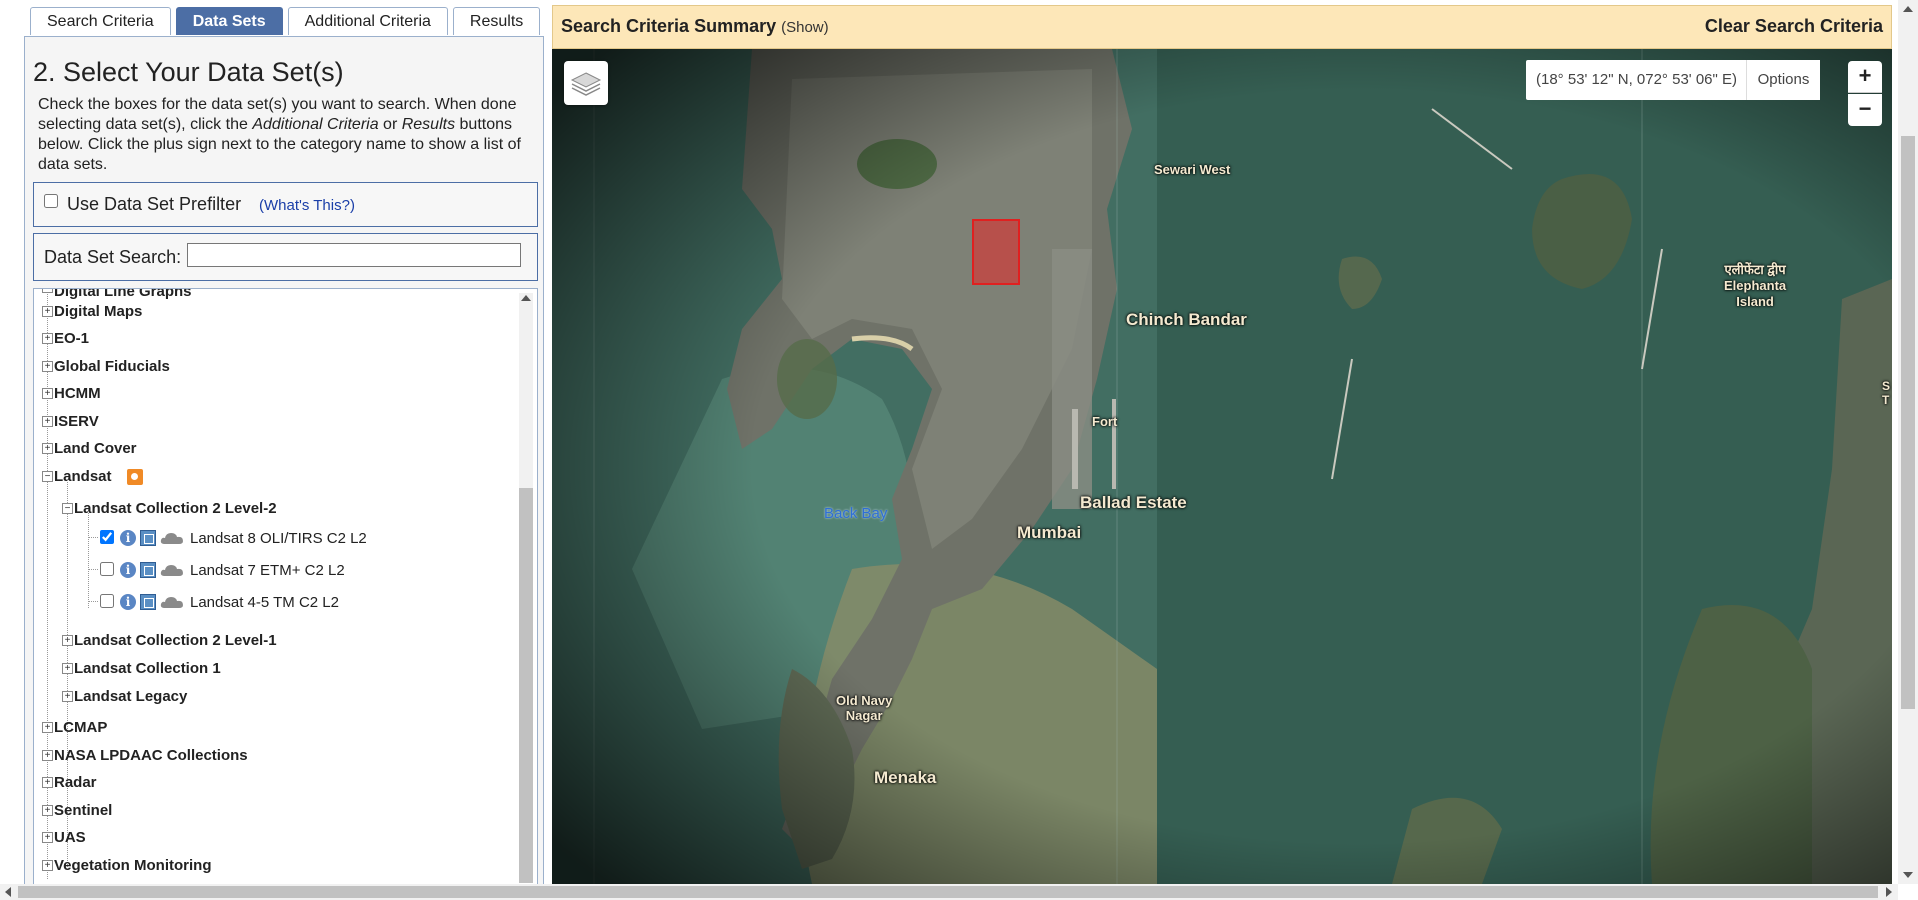  What do you see at coordinates (1192, 169) in the screenshot?
I see `map-label-sewari-west: Sewari West` at bounding box center [1192, 169].